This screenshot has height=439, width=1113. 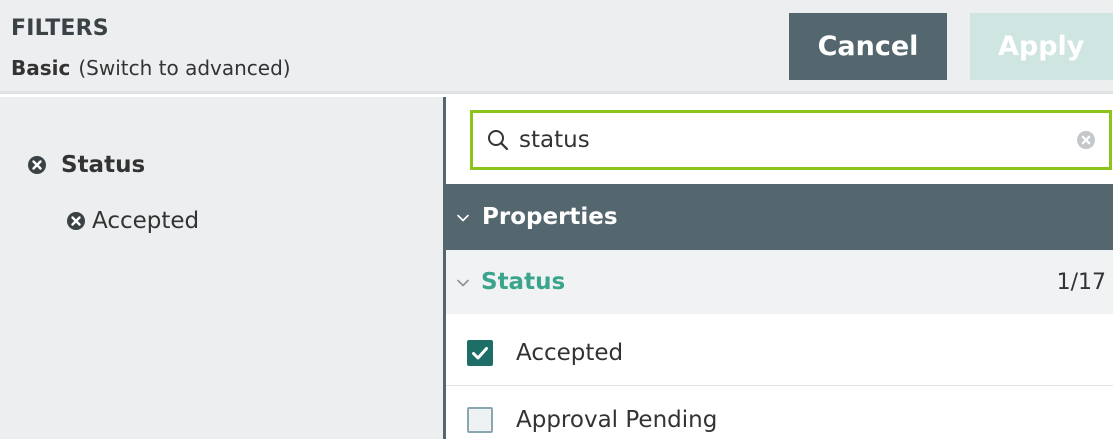 I want to click on status-group-label: Status, so click(x=523, y=282).